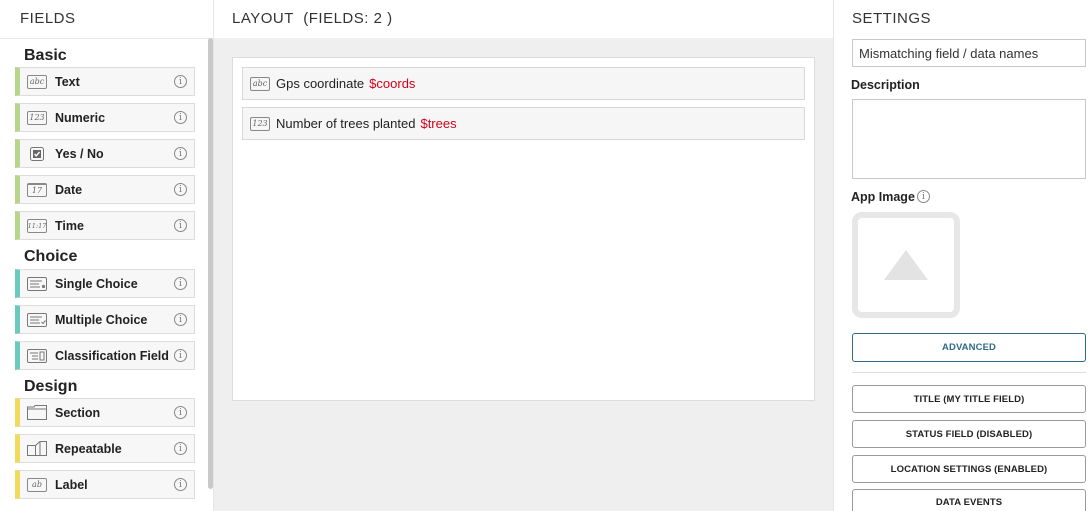  What do you see at coordinates (885, 85) in the screenshot?
I see `description-label: Description` at bounding box center [885, 85].